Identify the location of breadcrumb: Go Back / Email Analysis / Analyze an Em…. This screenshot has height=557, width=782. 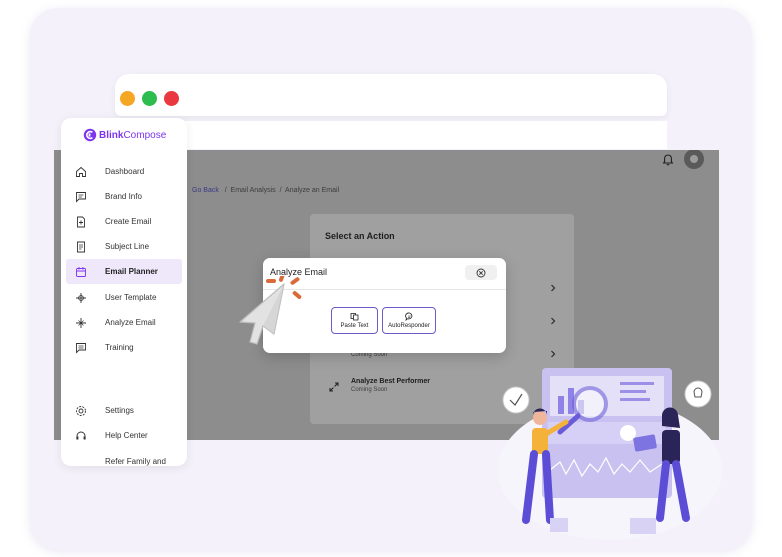
(266, 190).